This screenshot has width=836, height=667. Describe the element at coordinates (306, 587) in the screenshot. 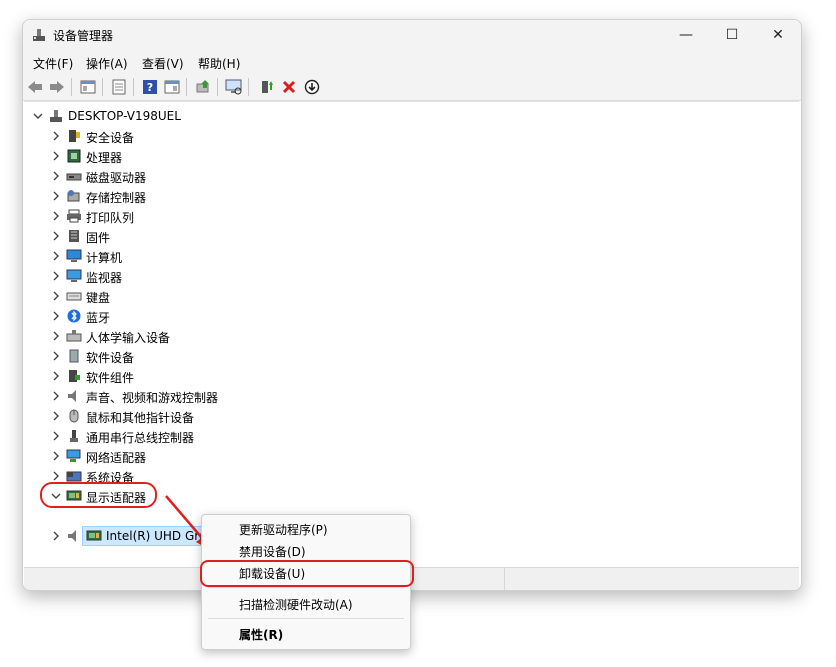

I see `ctx-separator` at that location.